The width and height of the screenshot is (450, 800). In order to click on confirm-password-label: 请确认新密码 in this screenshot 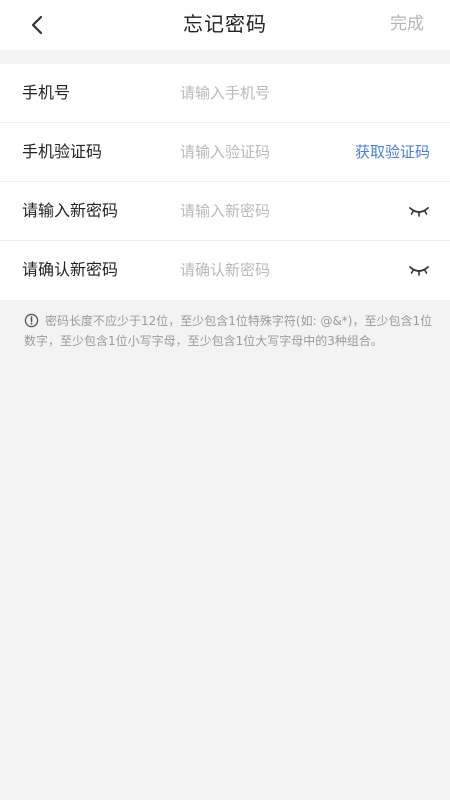, I will do `click(70, 269)`.